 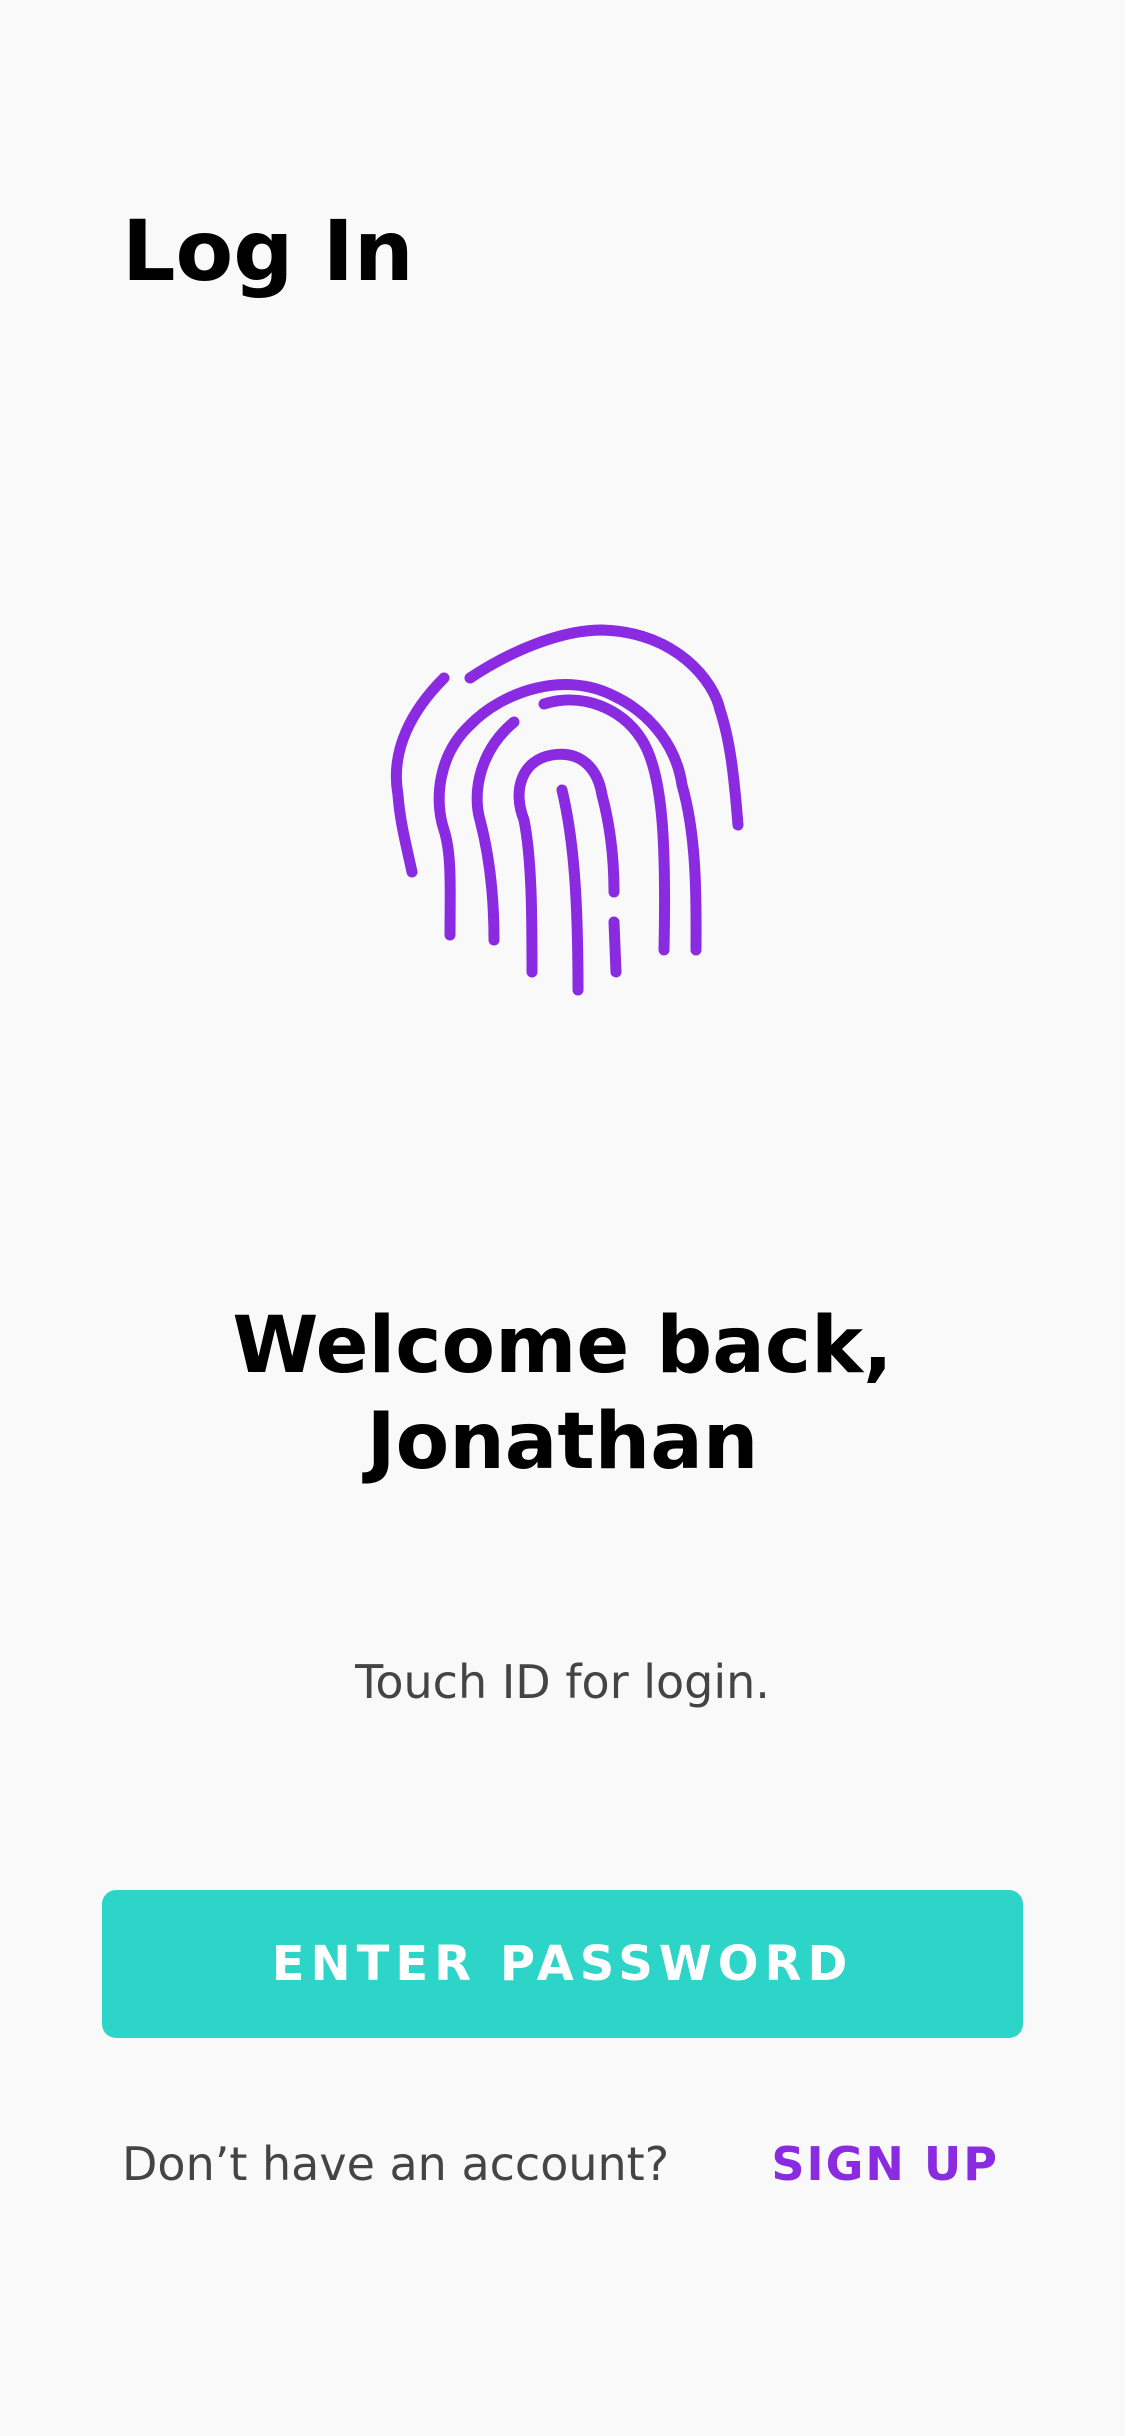 What do you see at coordinates (562, 810) in the screenshot?
I see `fingerprint-icon` at bounding box center [562, 810].